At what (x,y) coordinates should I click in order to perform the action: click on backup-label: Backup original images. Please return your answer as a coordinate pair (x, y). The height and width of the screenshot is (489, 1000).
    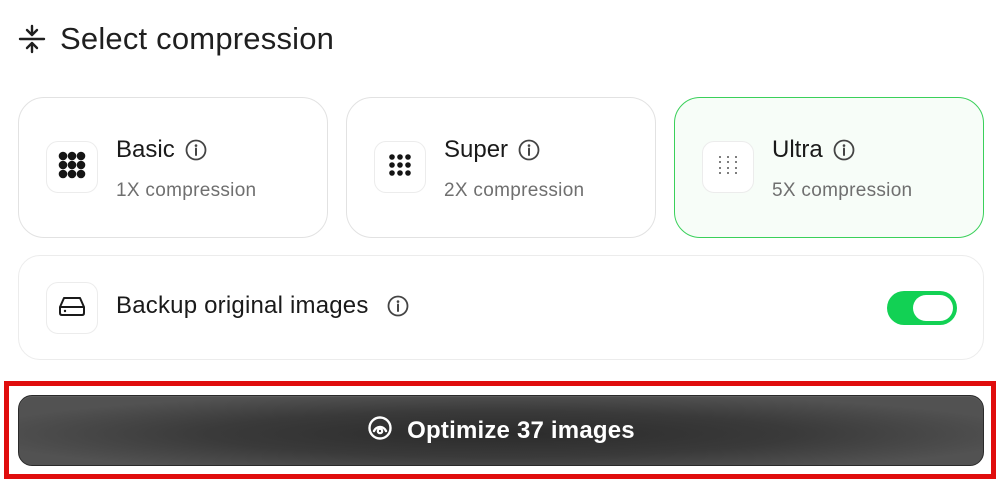
    Looking at the image, I should click on (242, 305).